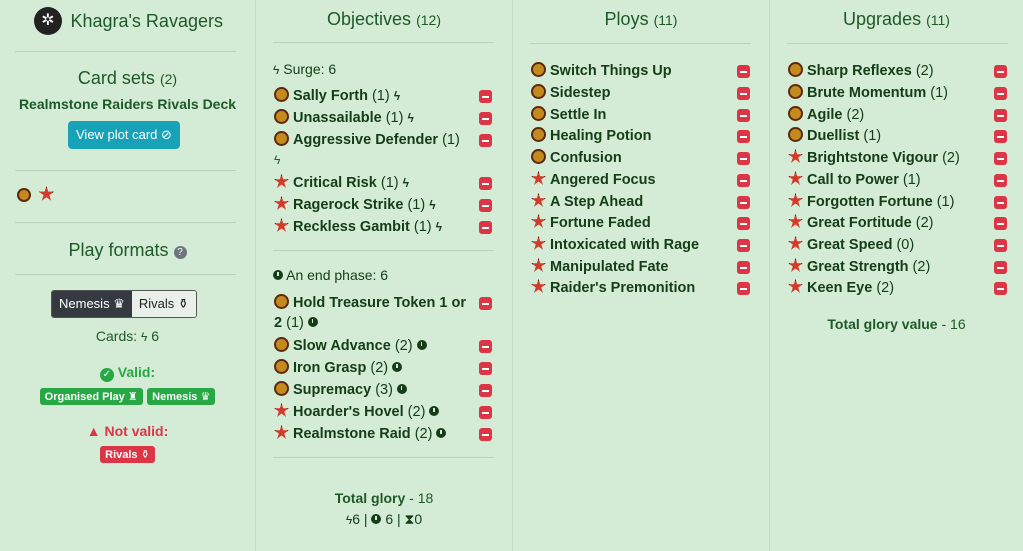 The width and height of the screenshot is (1023, 551). I want to click on list-item: Brute Momentum (1), so click(868, 92).